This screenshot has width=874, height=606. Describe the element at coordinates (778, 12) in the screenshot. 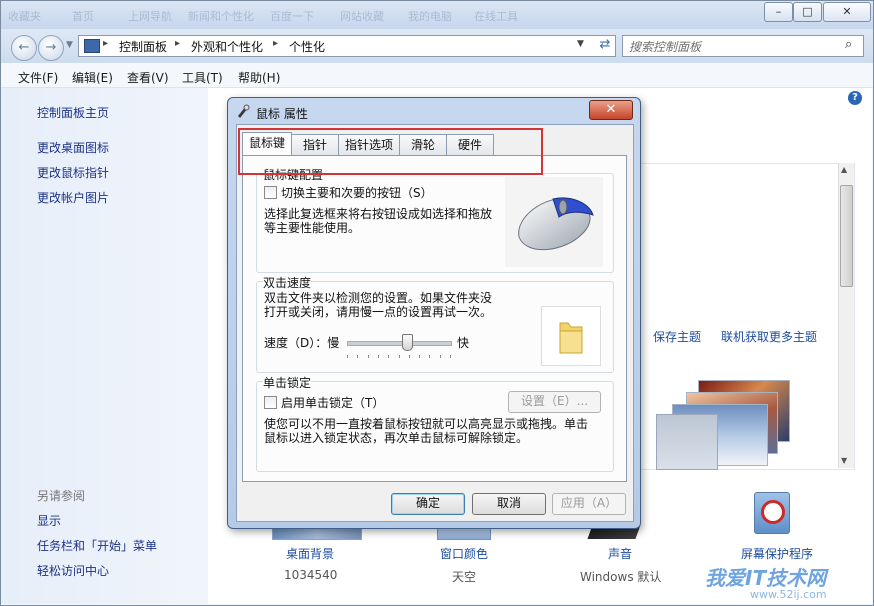

I see `minimize-button: –` at that location.